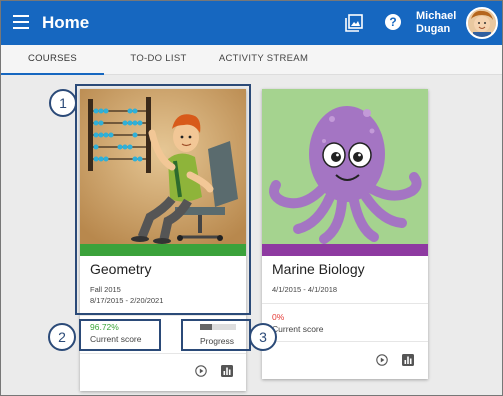  I want to click on tab-todo-list: TO-DO LIST, so click(158, 60).